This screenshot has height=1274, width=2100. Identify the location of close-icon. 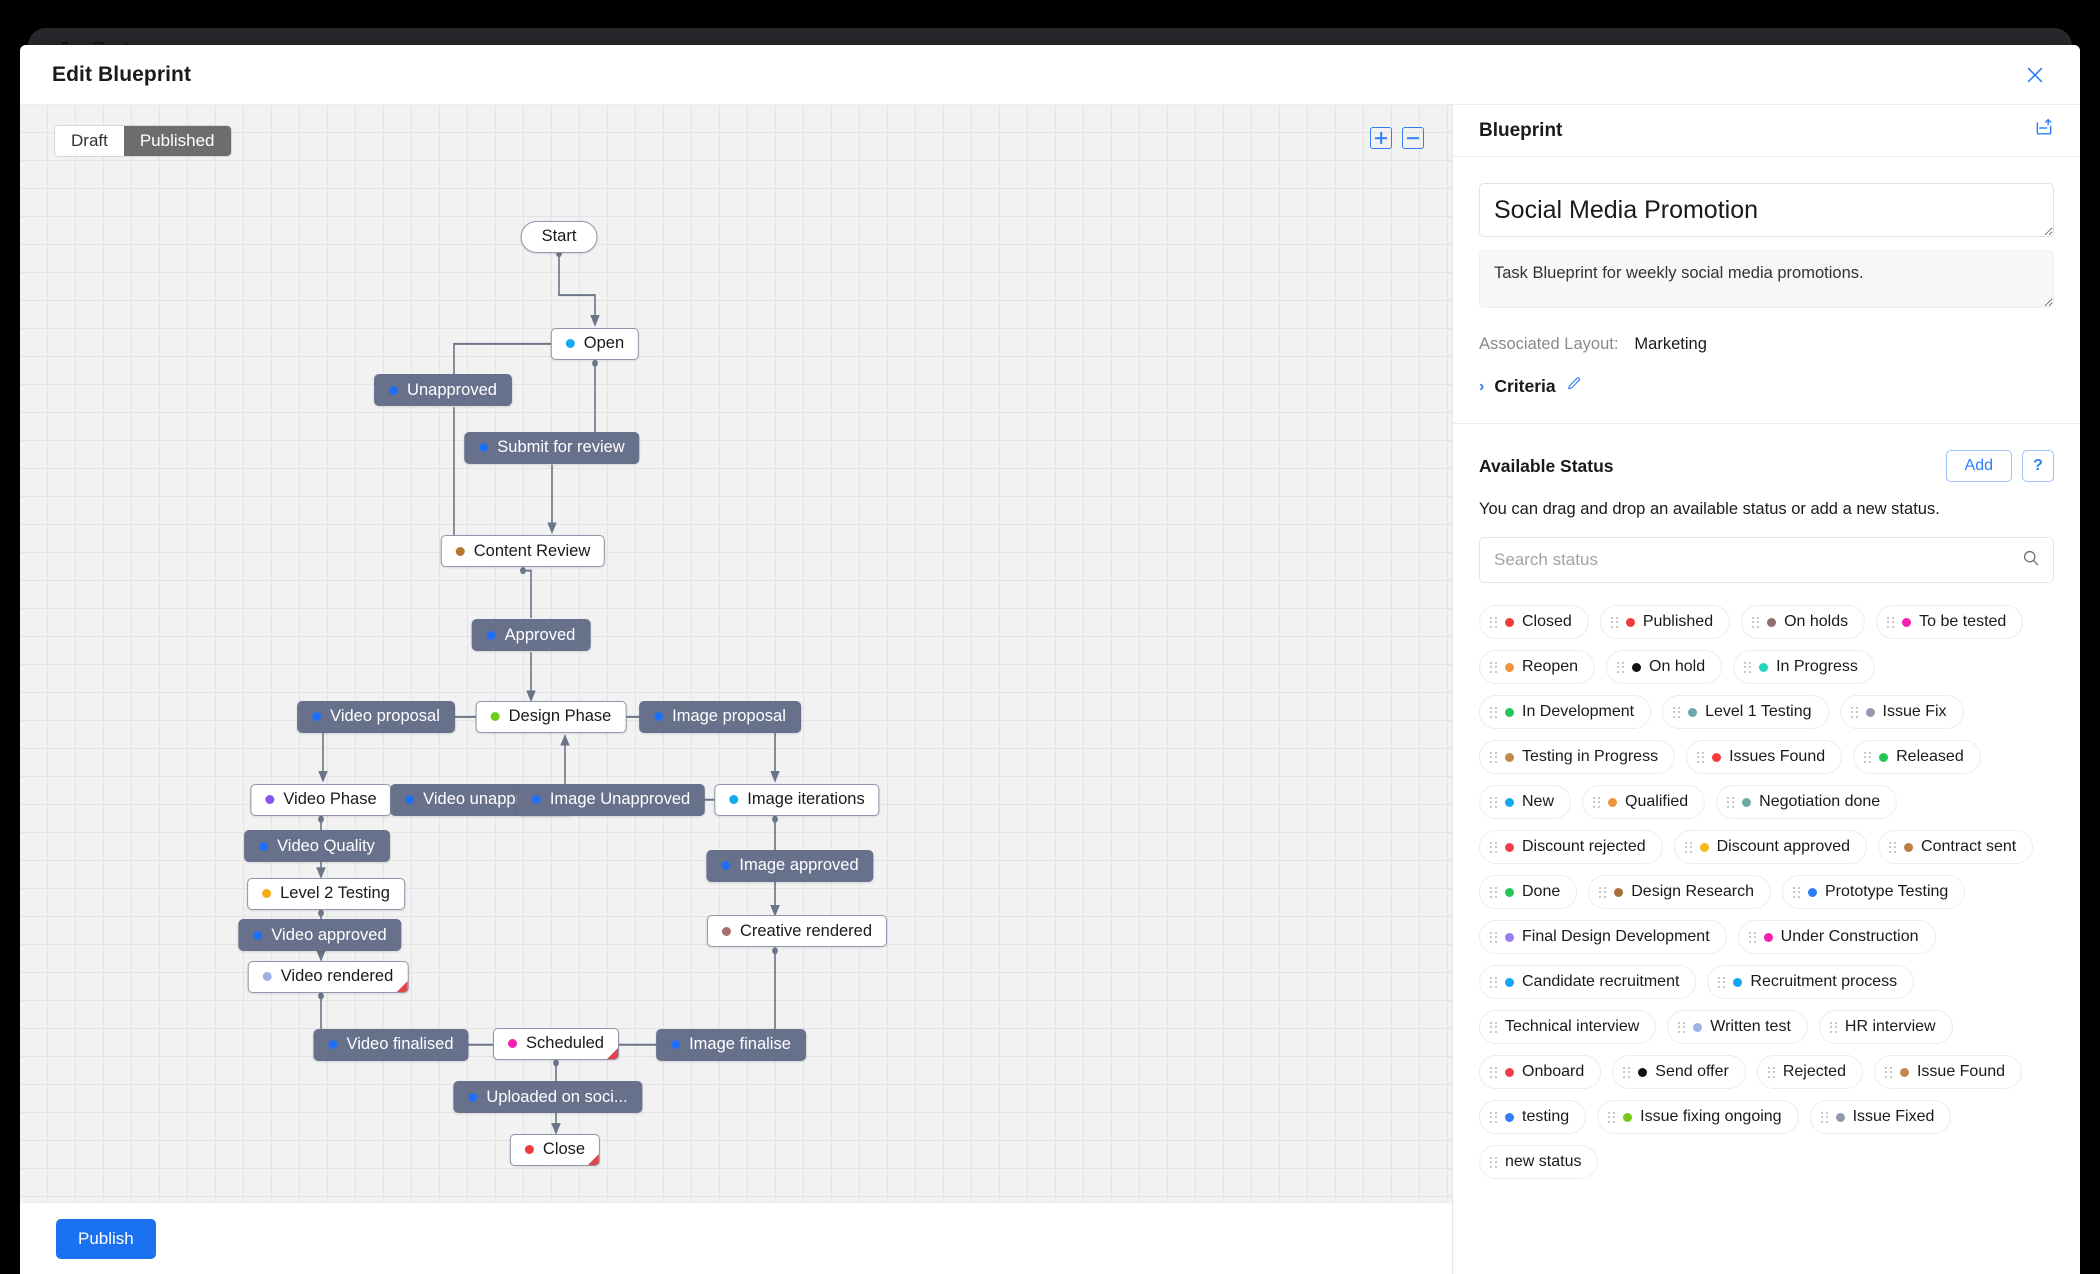
(2035, 75).